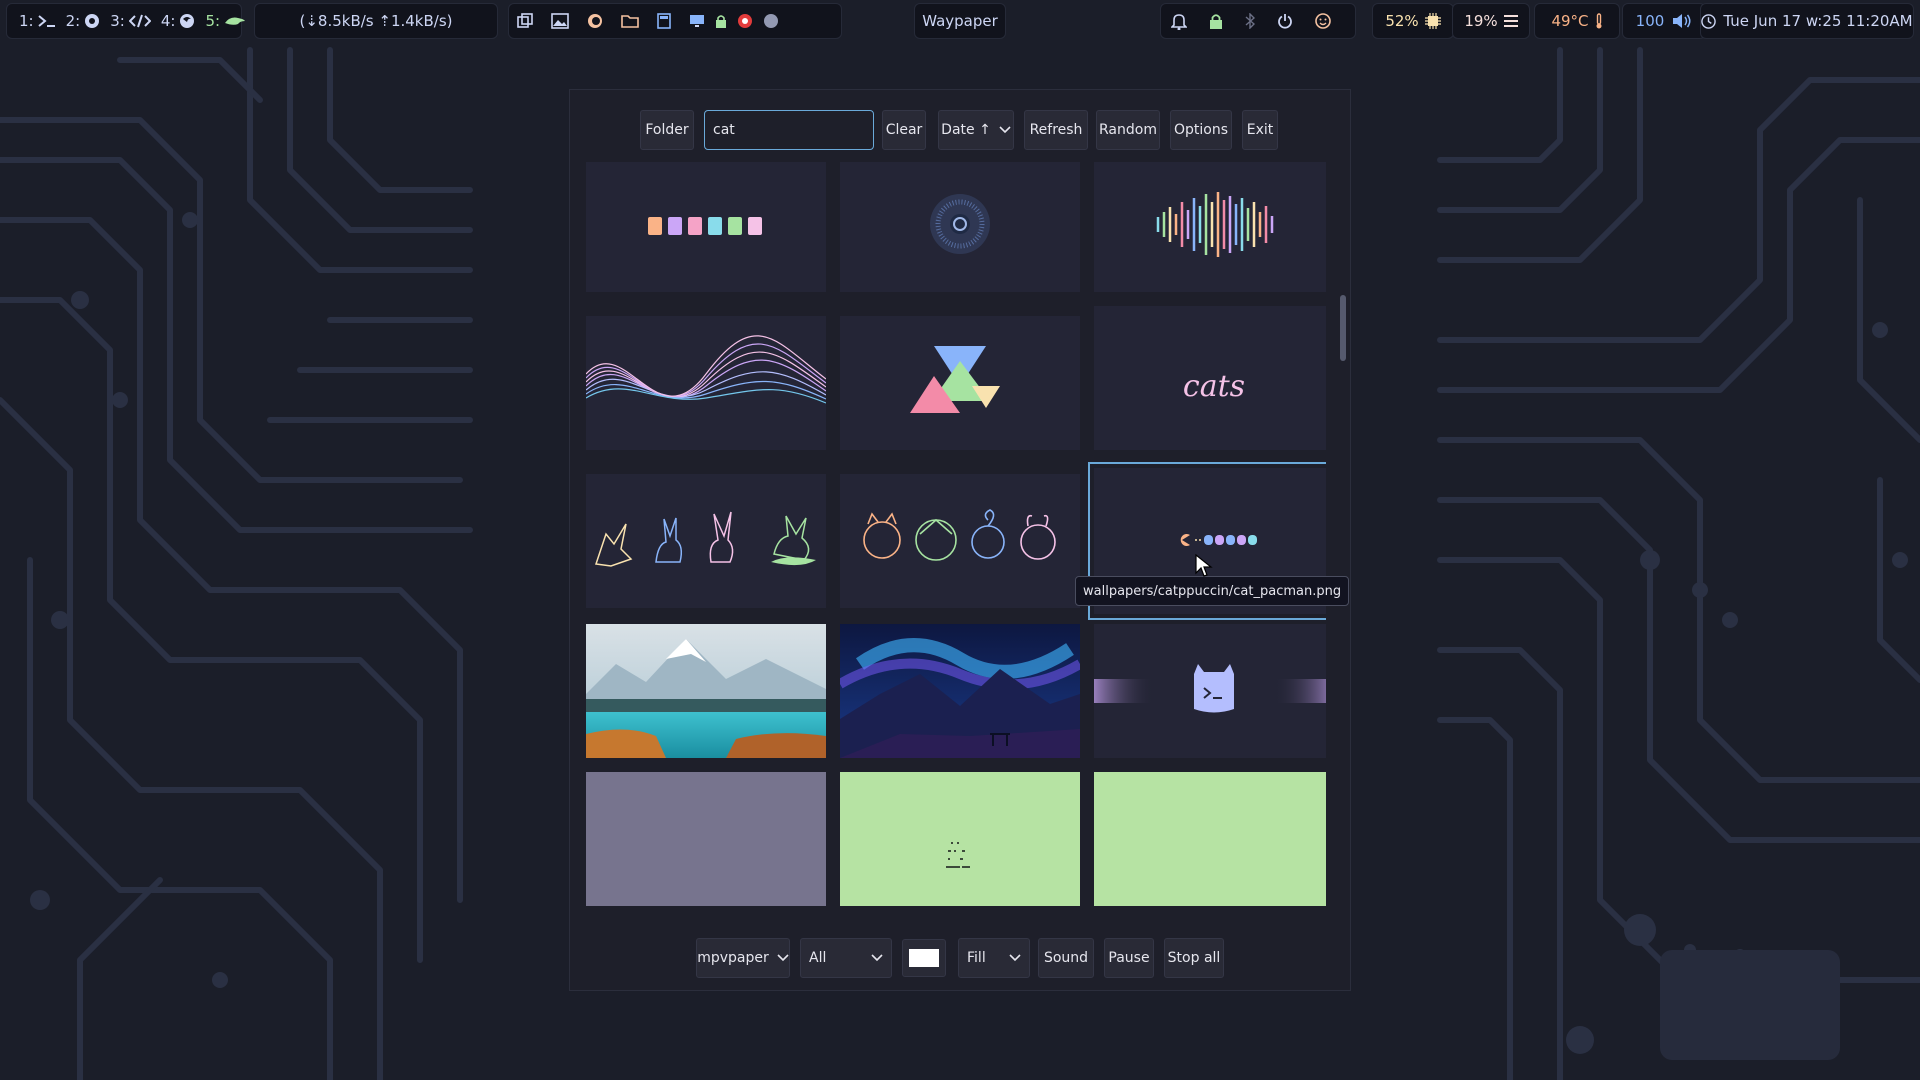  What do you see at coordinates (525, 21) in the screenshot?
I see `windows-icon` at bounding box center [525, 21].